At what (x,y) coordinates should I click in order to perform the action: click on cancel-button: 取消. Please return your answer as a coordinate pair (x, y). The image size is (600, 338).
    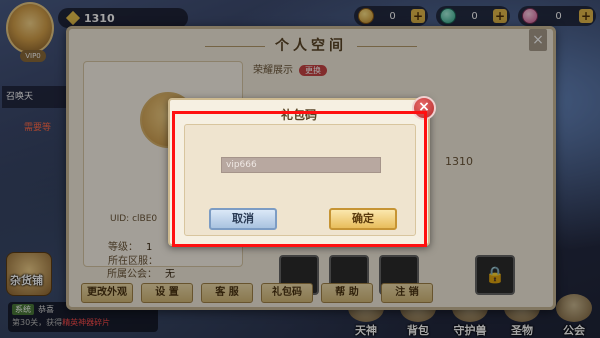
    Looking at the image, I should click on (243, 219).